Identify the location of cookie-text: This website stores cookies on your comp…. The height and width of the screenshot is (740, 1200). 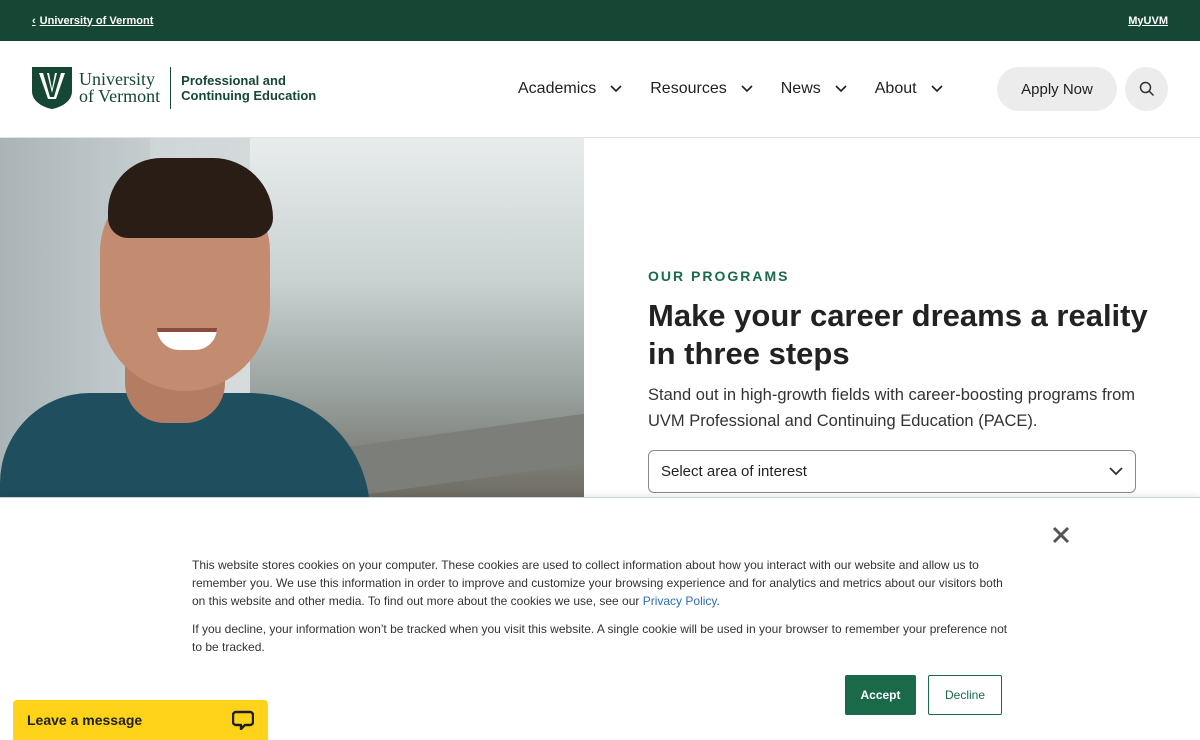
(603, 606).